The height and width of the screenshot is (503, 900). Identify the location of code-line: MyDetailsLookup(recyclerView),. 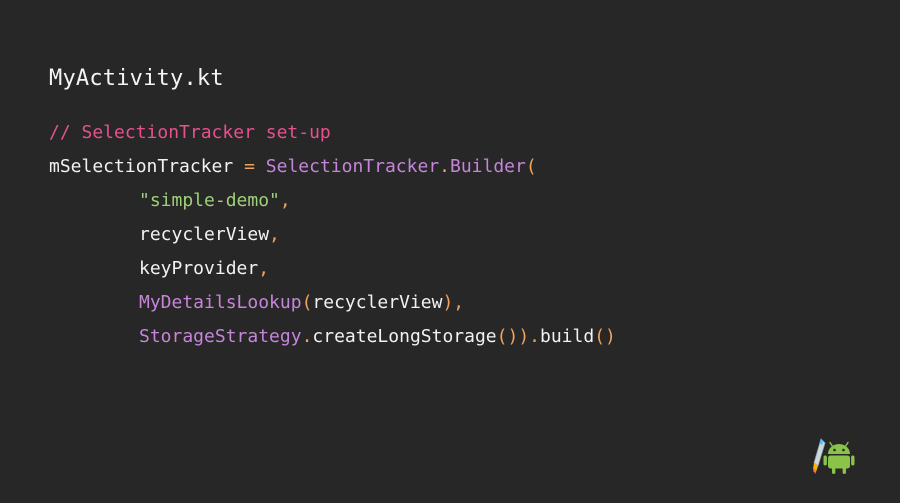
(332, 305).